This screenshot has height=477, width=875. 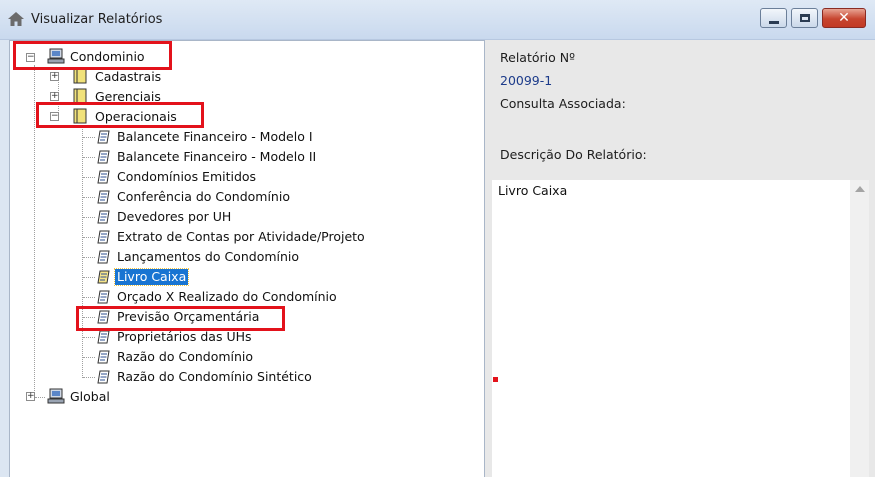 I want to click on close-button: ✕, so click(x=844, y=18).